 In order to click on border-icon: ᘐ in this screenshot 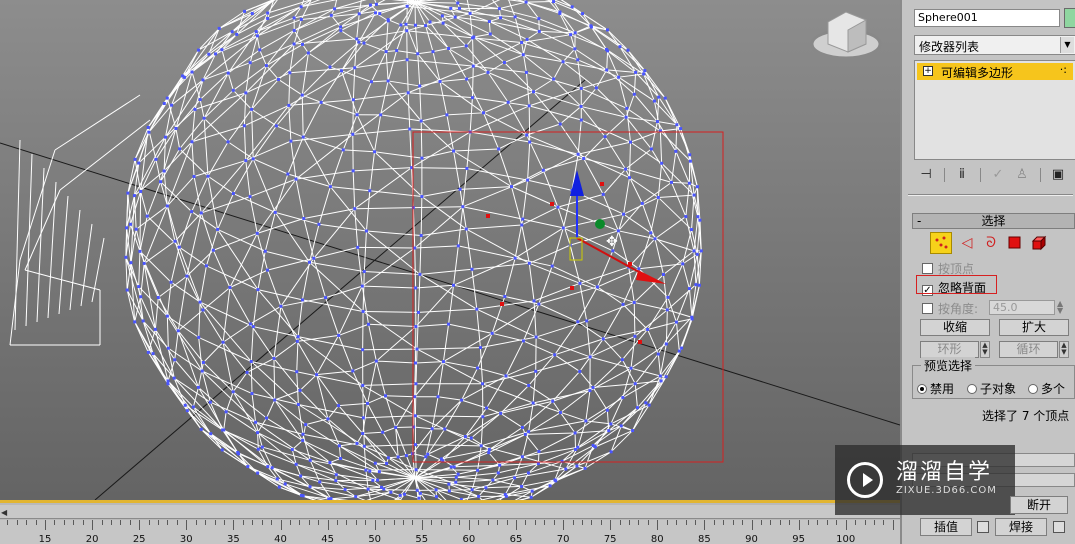, I will do `click(991, 243)`.